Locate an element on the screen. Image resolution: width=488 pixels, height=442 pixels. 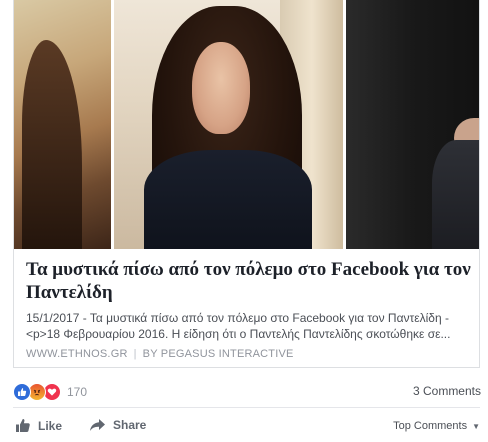
like-label: Like is located at coordinates (50, 425).